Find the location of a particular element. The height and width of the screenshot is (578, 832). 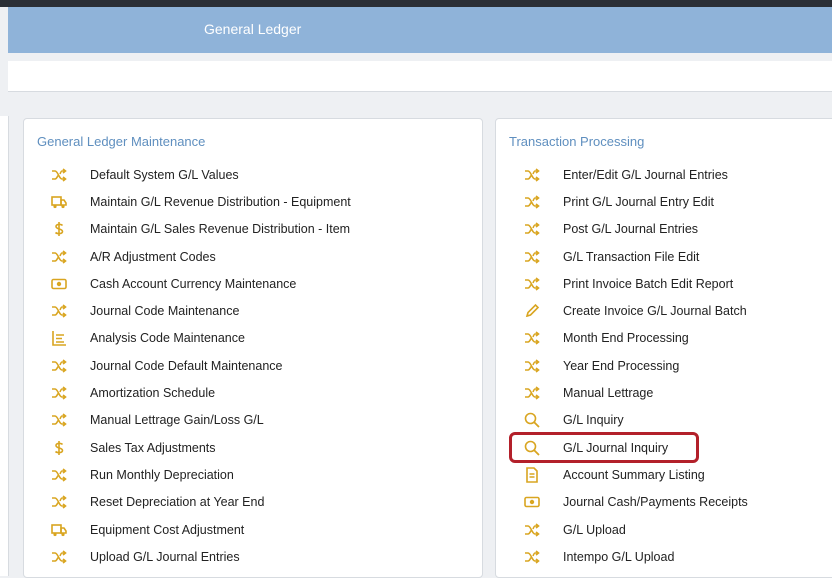

menu-item-year-end-processing: Year End Processing is located at coordinates (664, 365).